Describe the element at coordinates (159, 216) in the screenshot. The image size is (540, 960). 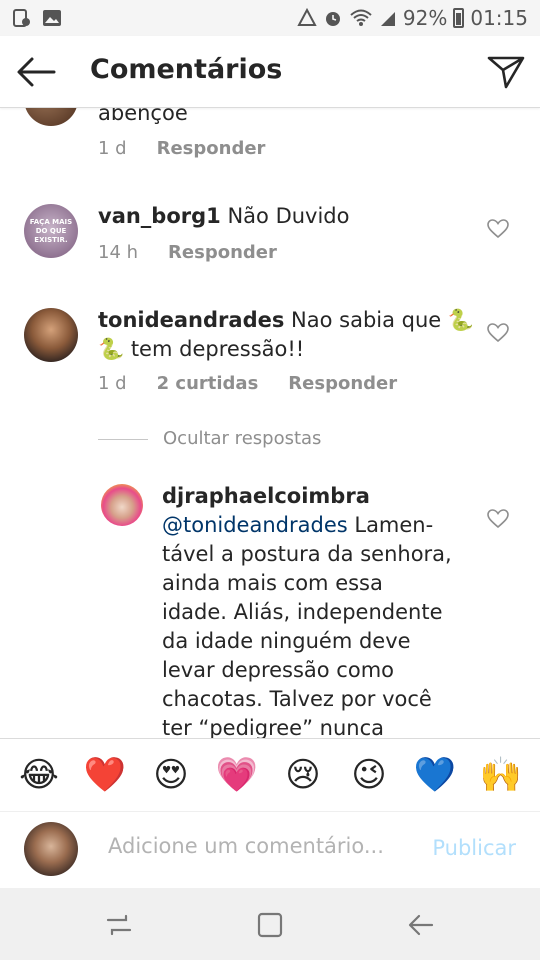
I see `comment-username: van_borg1` at that location.